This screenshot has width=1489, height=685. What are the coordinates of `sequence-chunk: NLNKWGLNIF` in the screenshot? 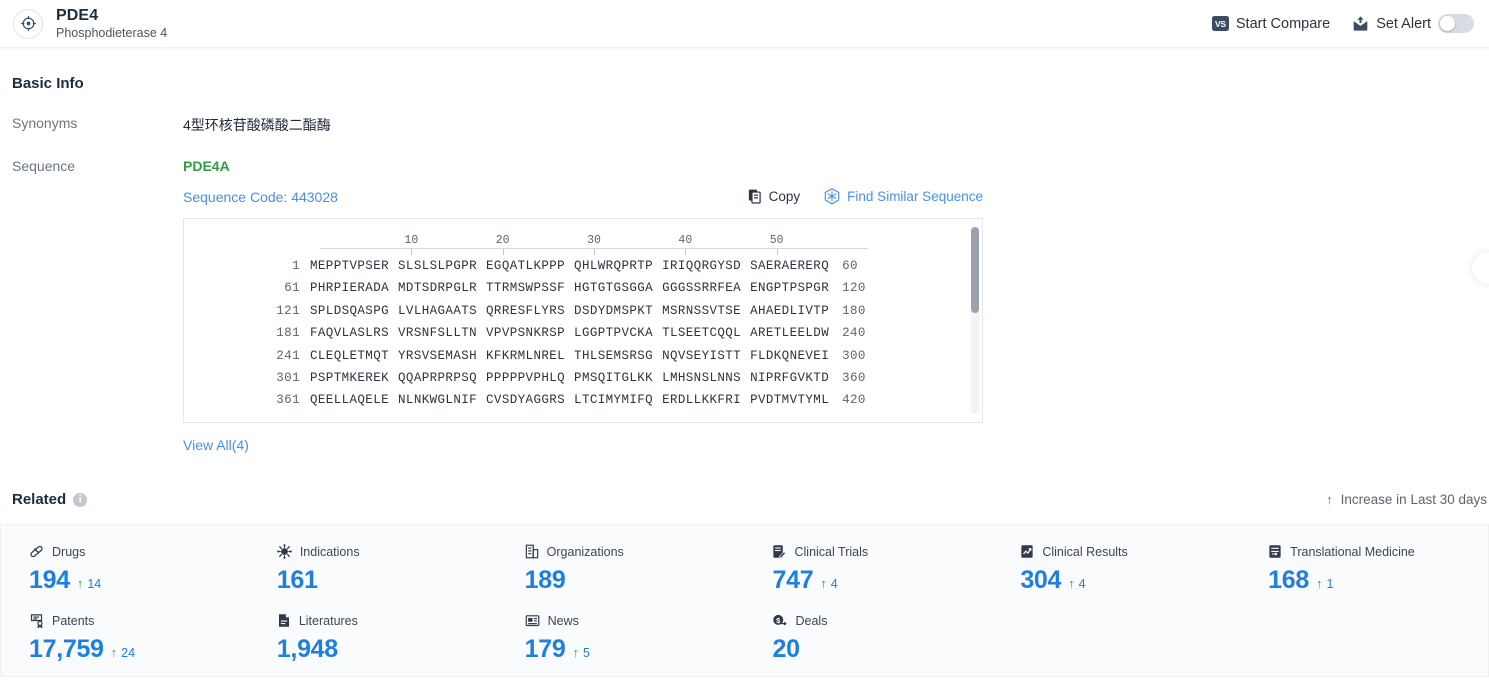 It's located at (438, 400).